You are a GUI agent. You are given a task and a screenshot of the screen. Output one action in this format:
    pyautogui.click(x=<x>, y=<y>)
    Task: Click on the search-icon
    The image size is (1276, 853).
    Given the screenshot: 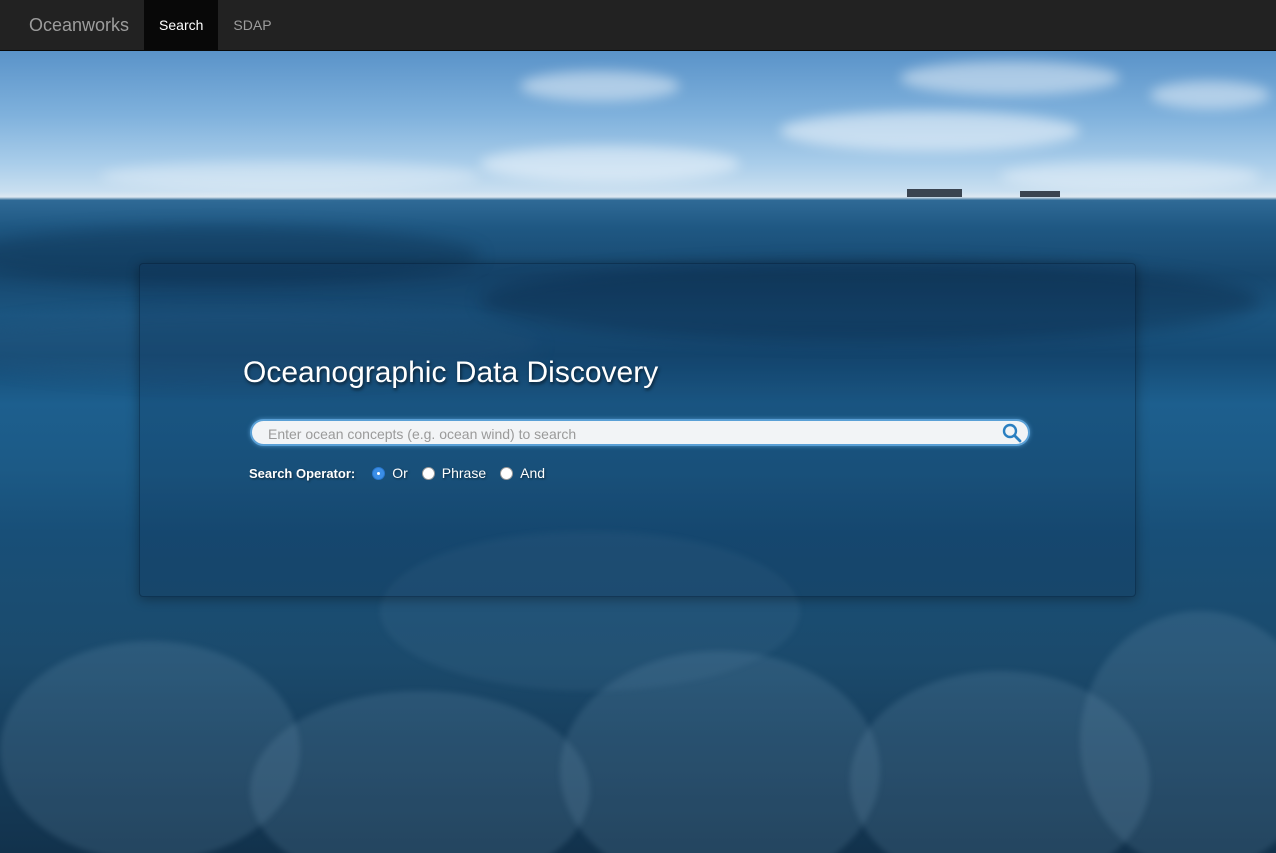 What is the action you would take?
    pyautogui.click(x=1012, y=433)
    